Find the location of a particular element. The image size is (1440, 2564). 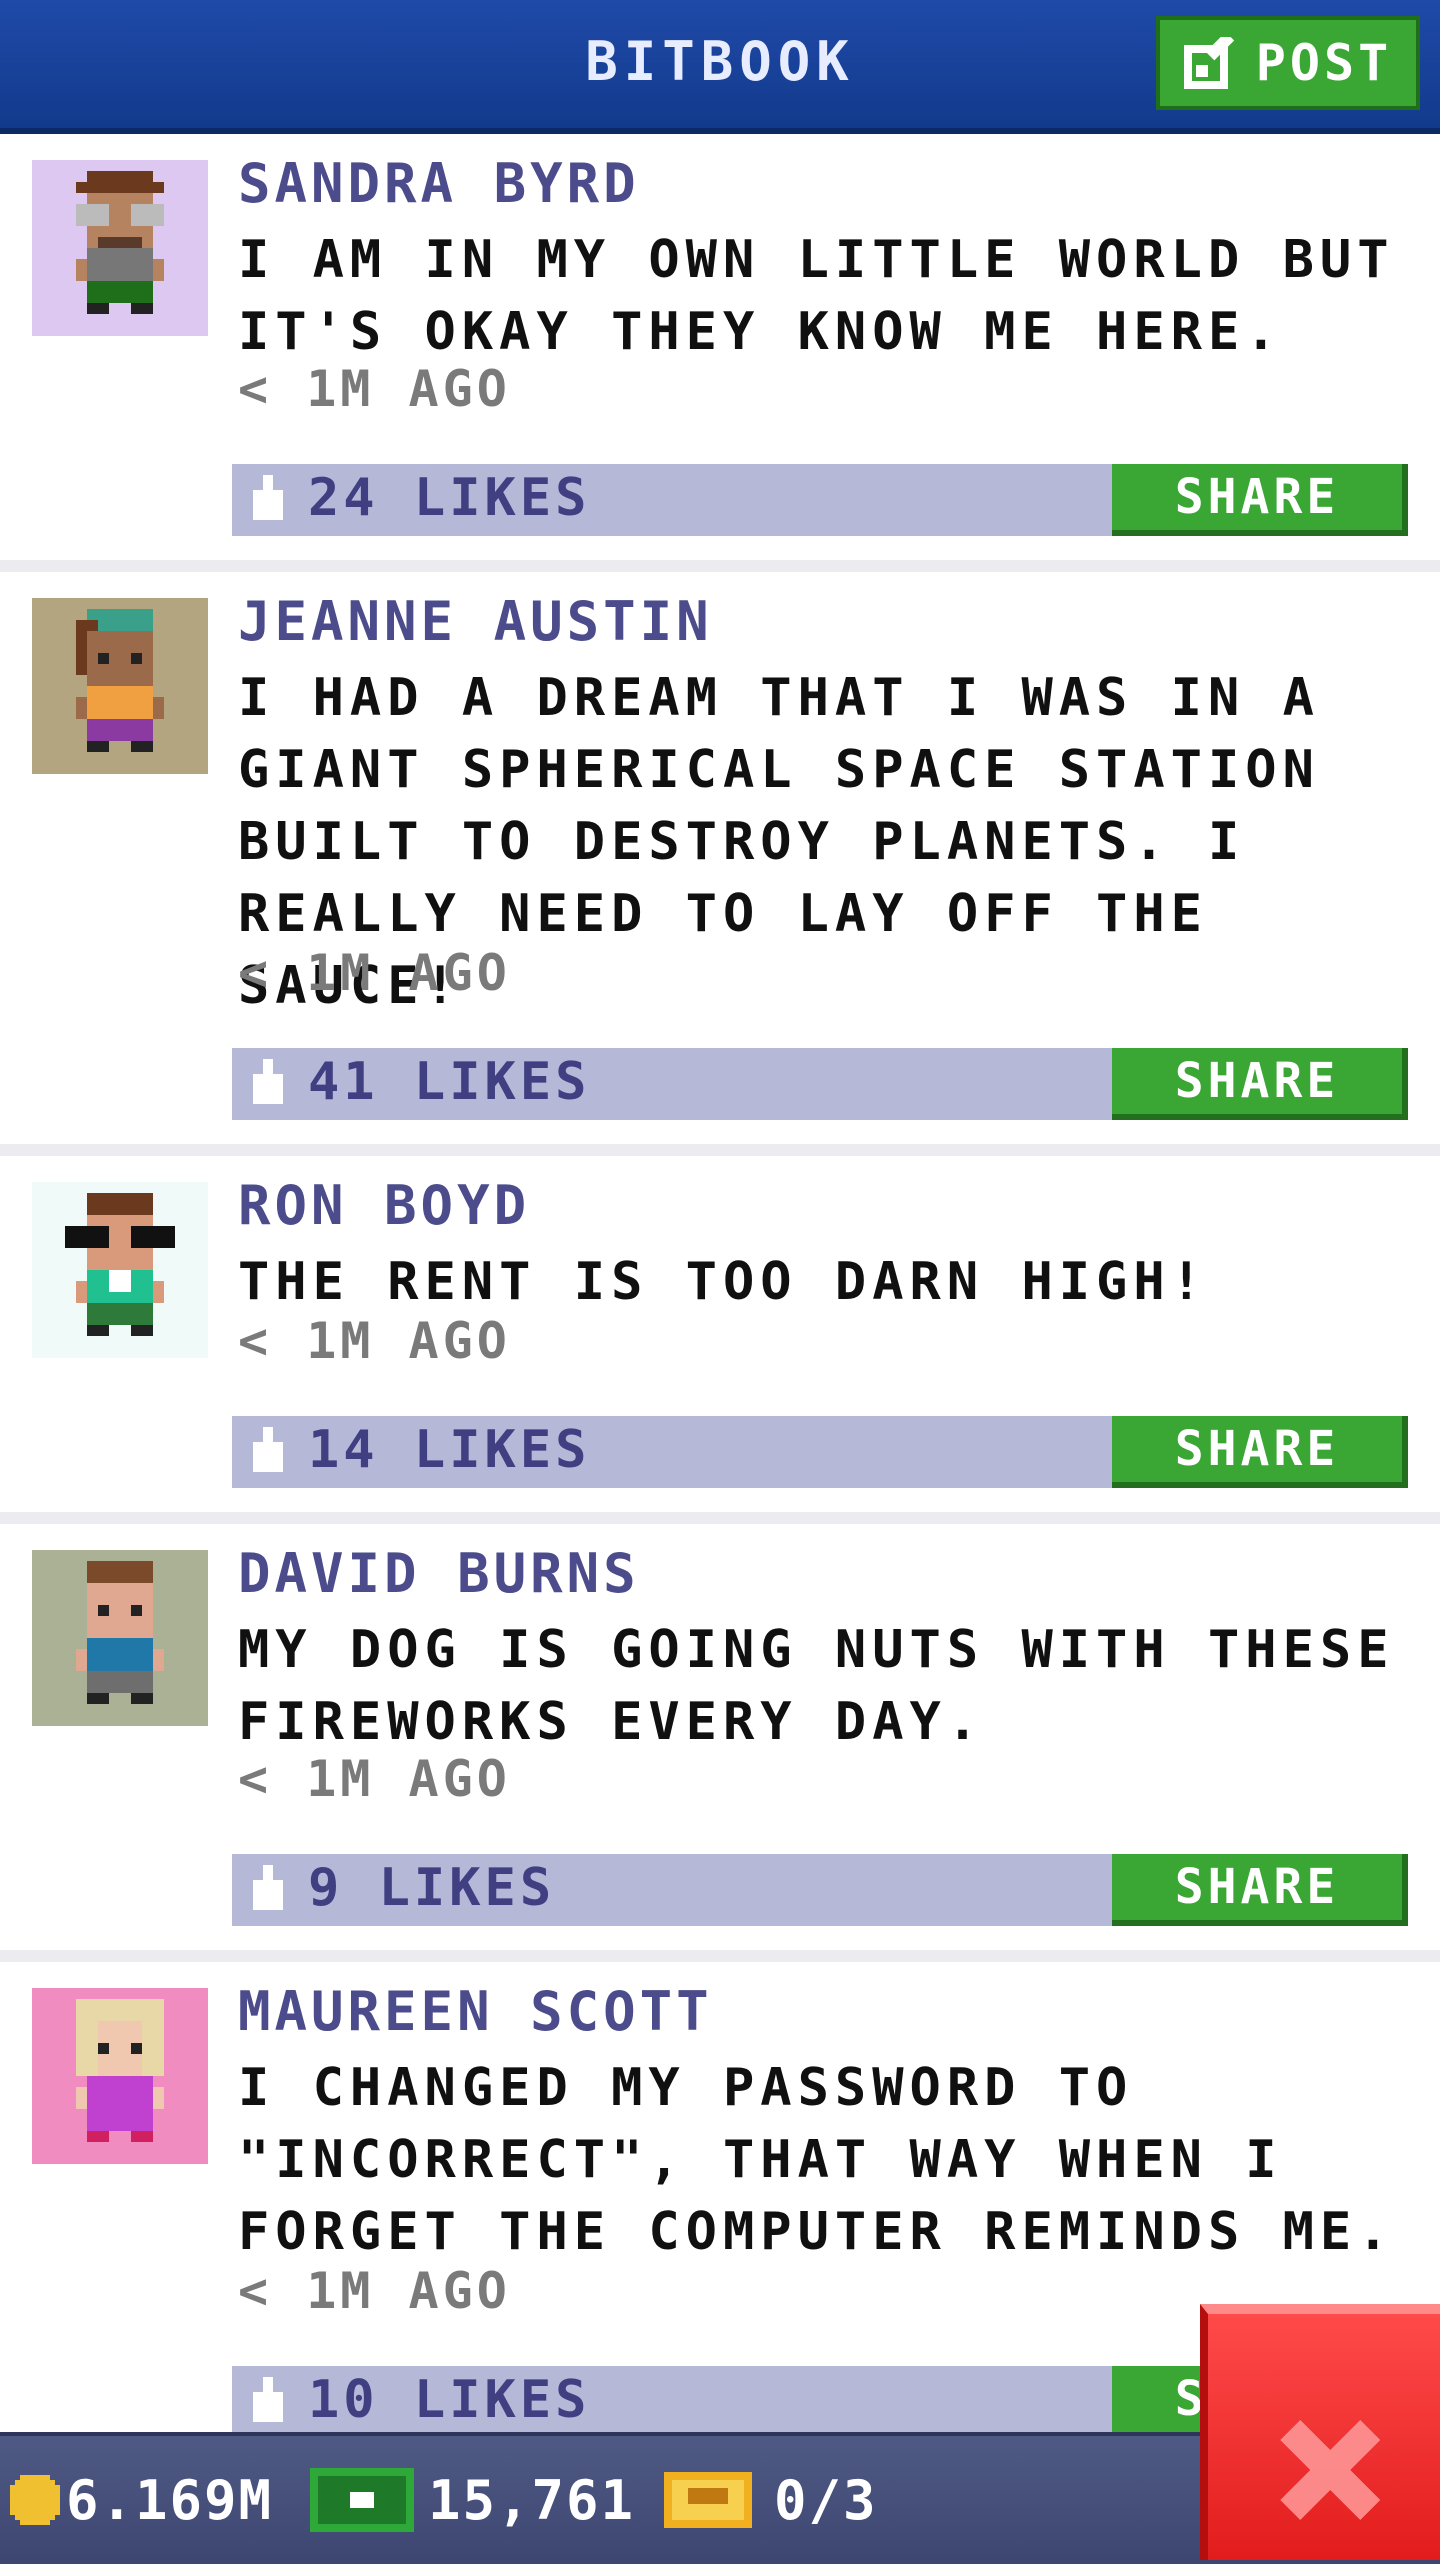

likes-bar: 9 LIKES SHARE is located at coordinates (820, 1890).